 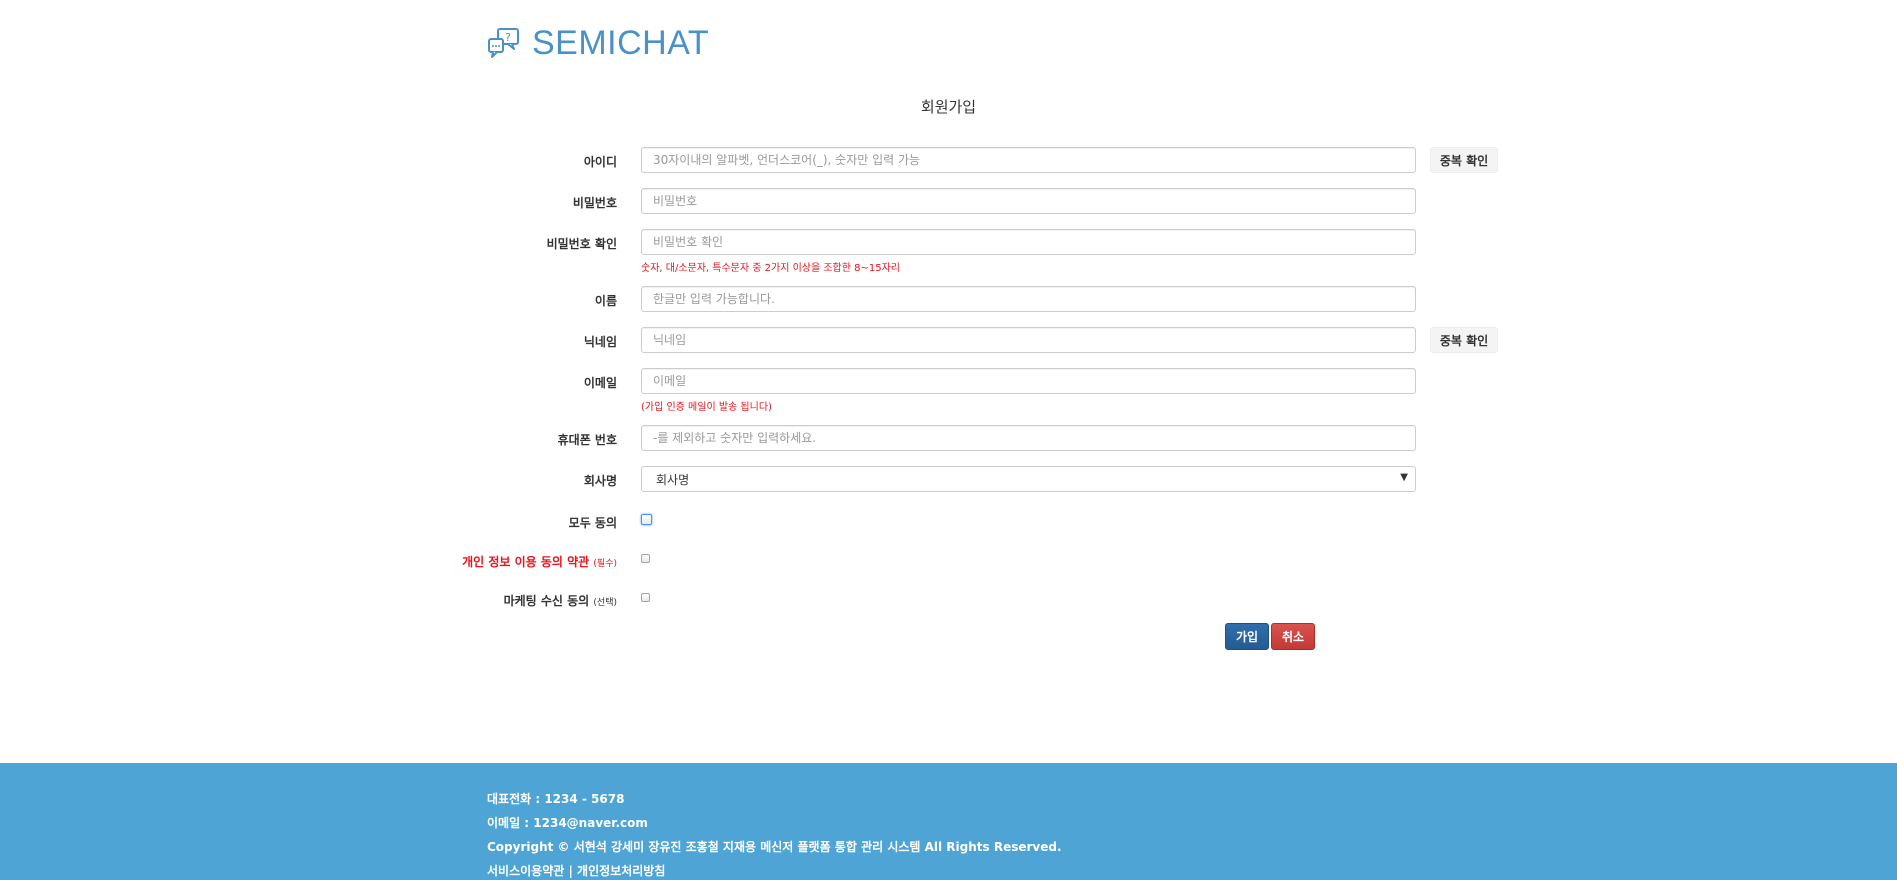 I want to click on name-input, so click(x=1028, y=299).